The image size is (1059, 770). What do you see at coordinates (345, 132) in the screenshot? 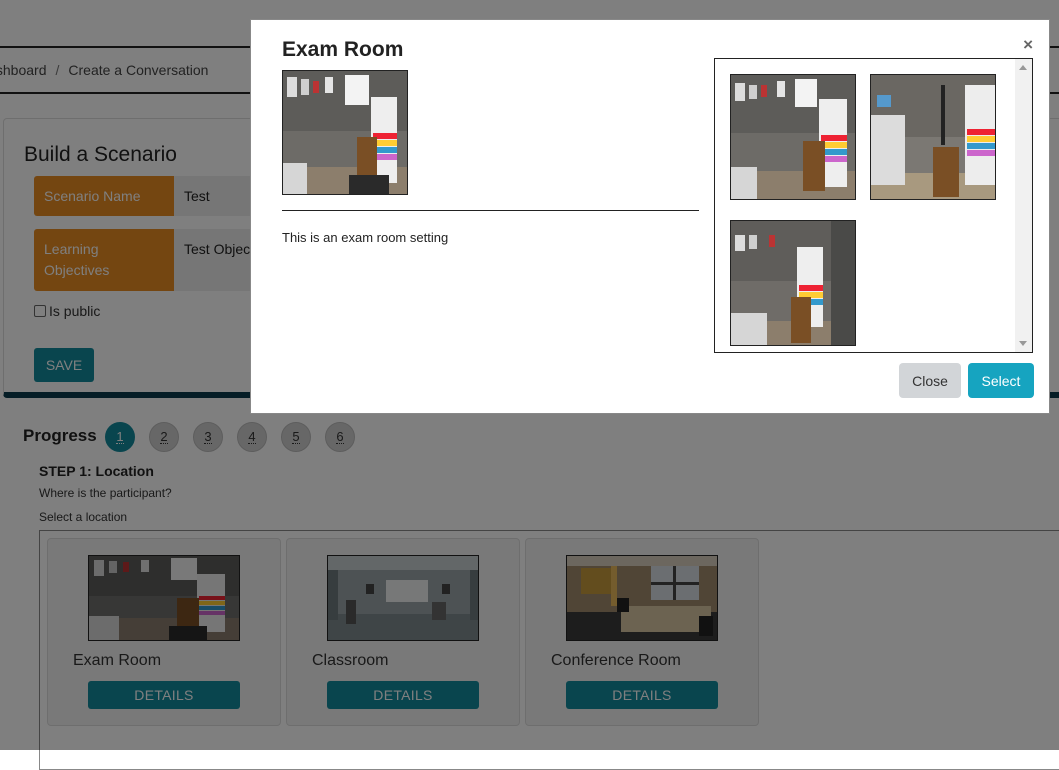
I see `selected-image-preview` at bounding box center [345, 132].